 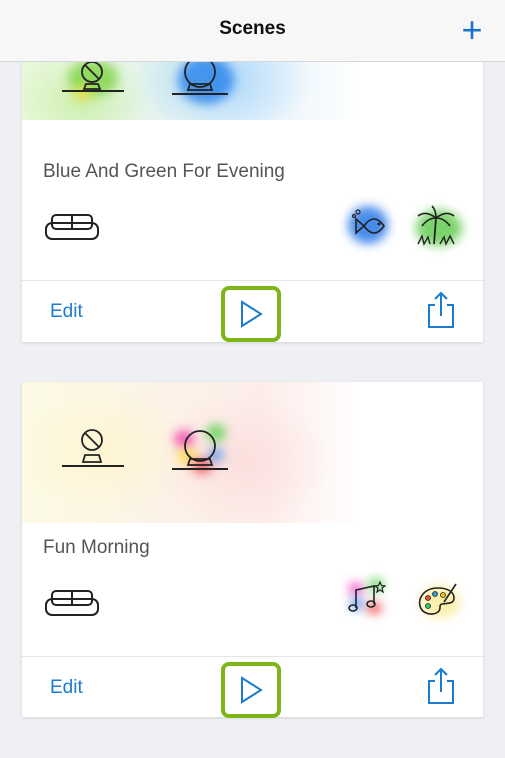 I want to click on wall-lamp-icon, so click(x=93, y=448).